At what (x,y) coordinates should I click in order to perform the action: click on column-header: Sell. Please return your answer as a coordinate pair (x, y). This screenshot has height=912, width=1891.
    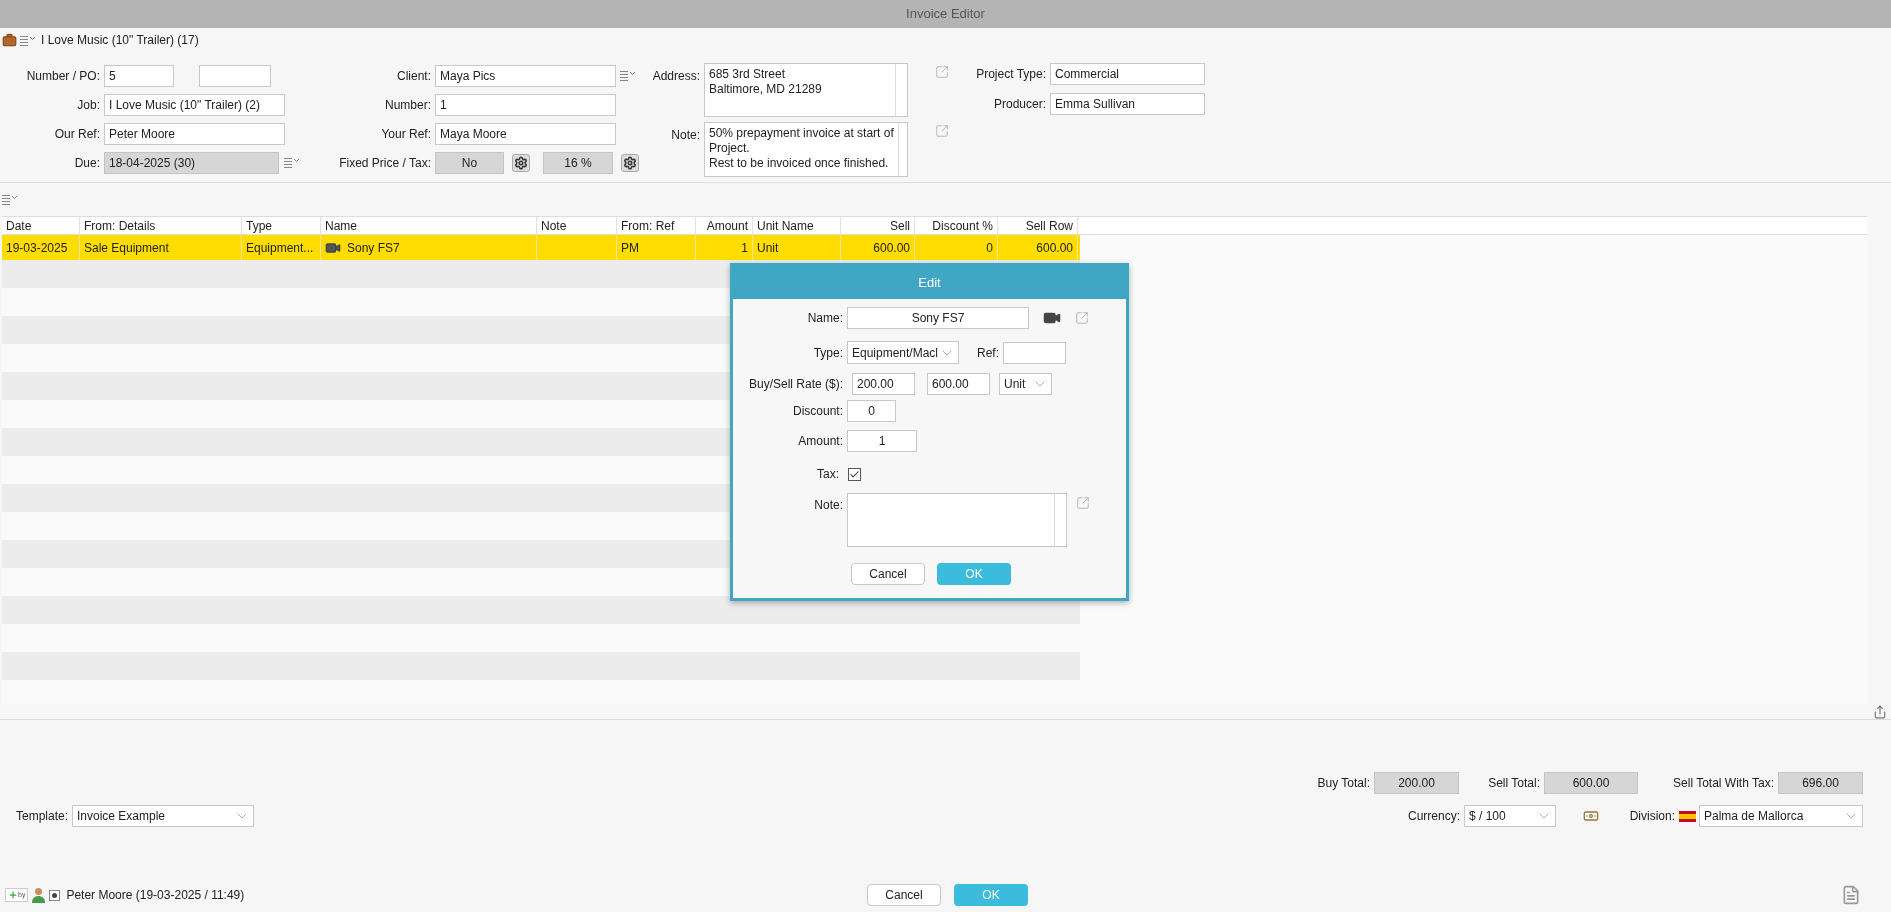
    Looking at the image, I should click on (878, 225).